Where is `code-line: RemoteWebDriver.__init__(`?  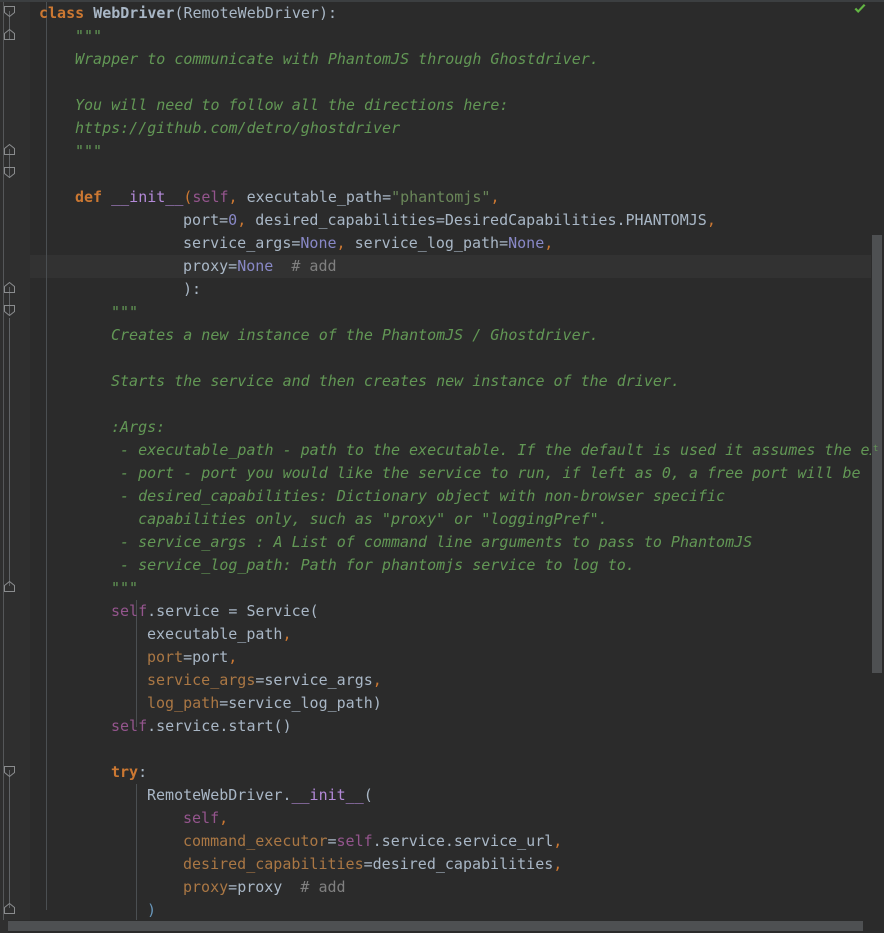 code-line: RemoteWebDriver.__init__( is located at coordinates (260, 795).